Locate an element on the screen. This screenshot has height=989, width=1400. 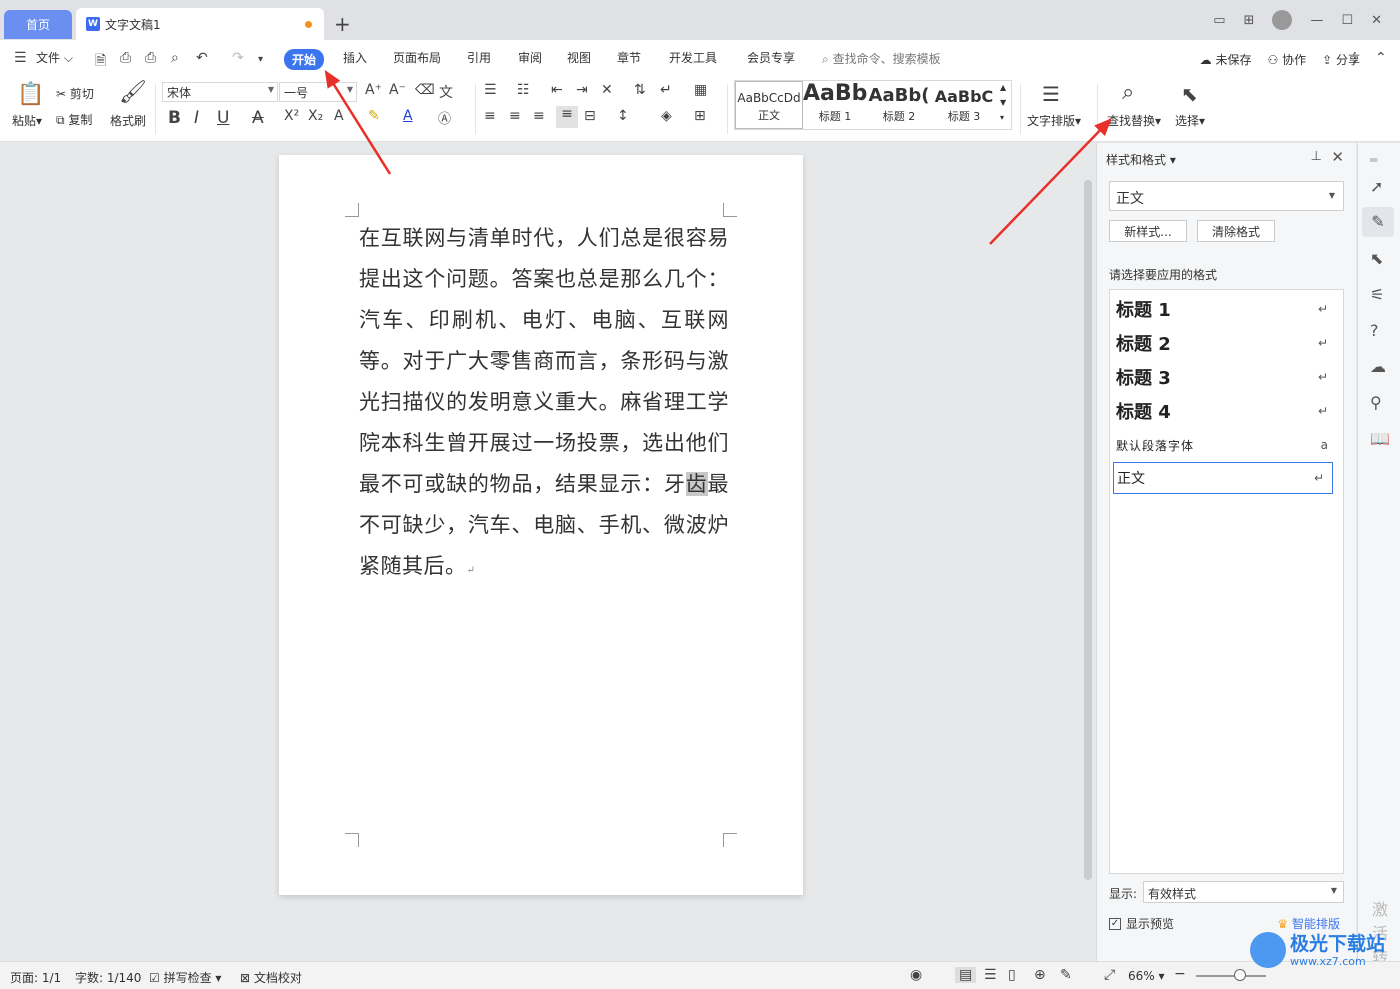
grow-font-icon: A⁺ is located at coordinates (373, 90).